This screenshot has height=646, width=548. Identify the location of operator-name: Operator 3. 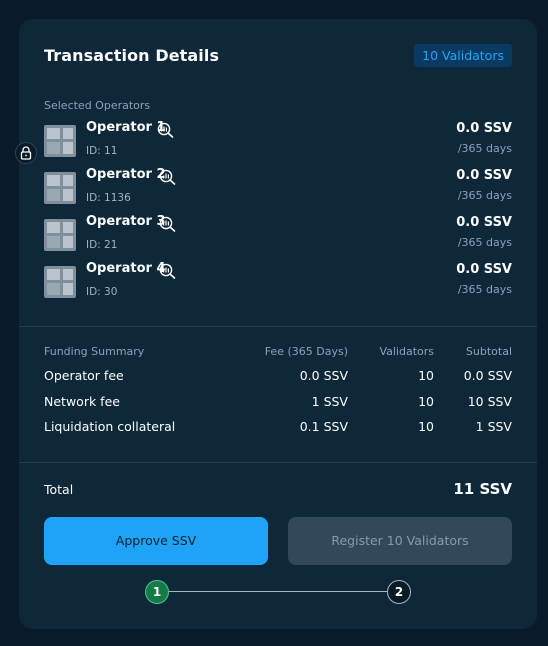
(126, 221).